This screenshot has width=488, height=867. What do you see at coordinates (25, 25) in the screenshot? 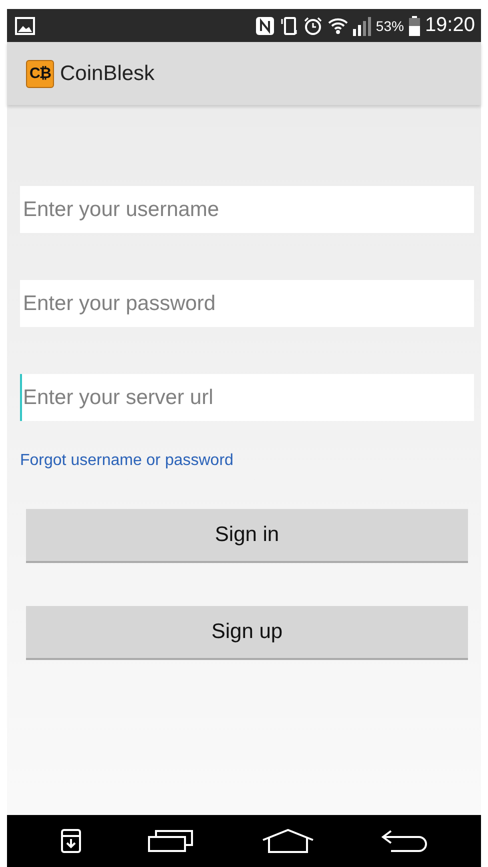
I see `picture-icon` at bounding box center [25, 25].